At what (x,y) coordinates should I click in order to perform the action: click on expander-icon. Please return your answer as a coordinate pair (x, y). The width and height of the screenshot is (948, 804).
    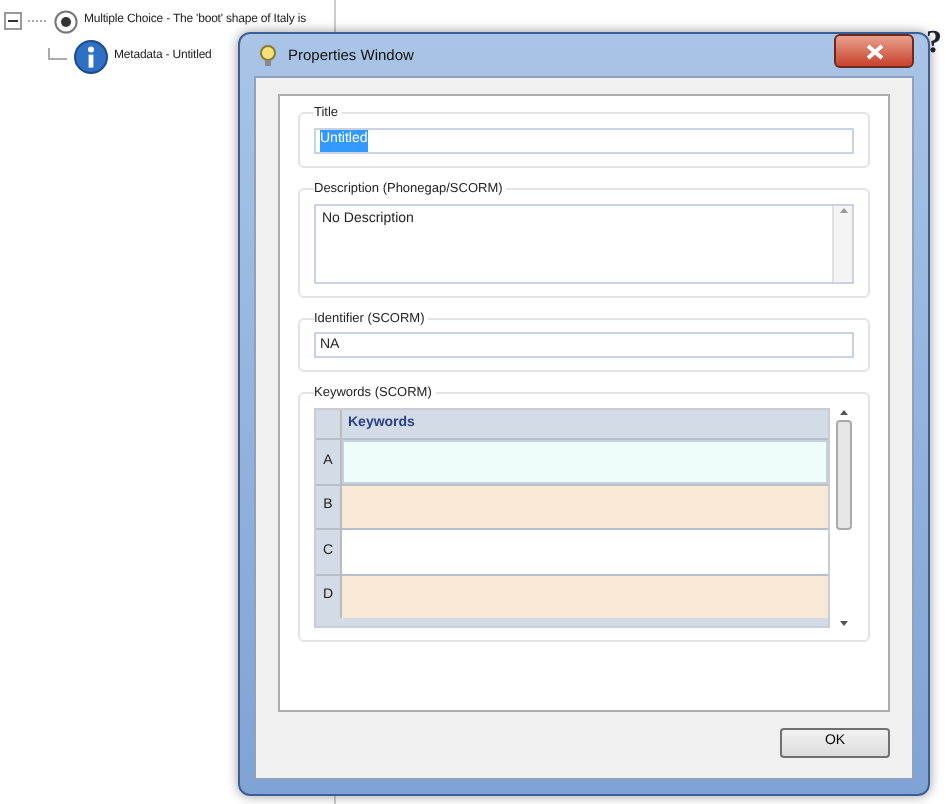
    Looking at the image, I should click on (13, 21).